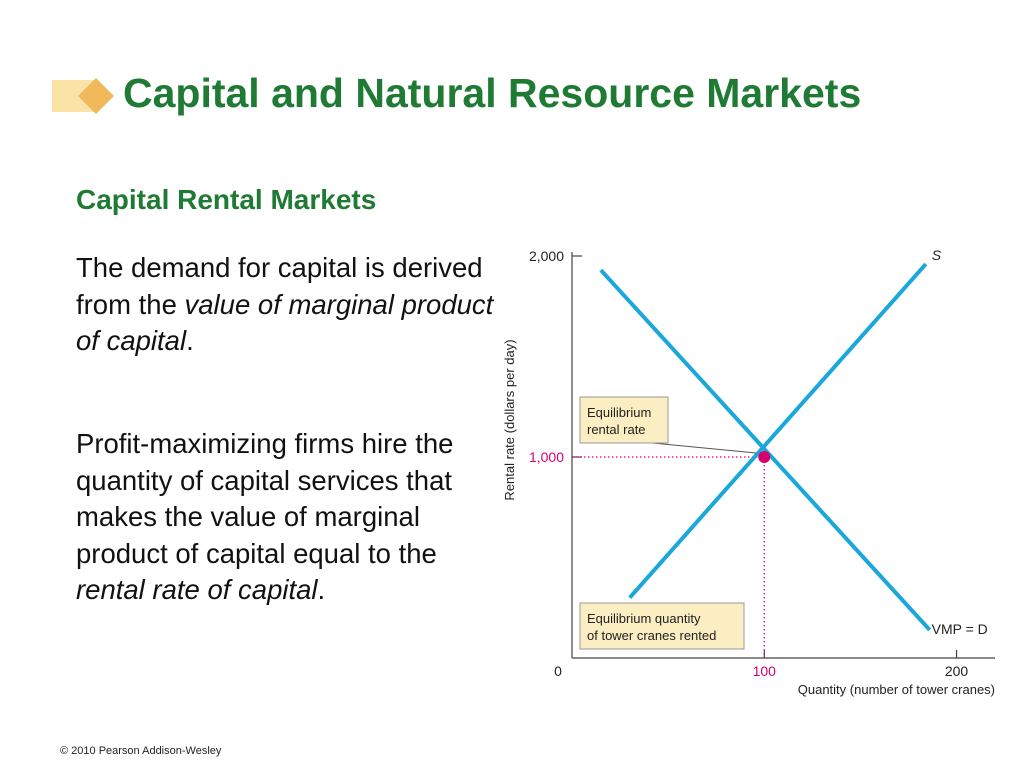 The height and width of the screenshot is (768, 1024). I want to click on quantity-callout-line-1: Equilibrium quantity, so click(644, 618).